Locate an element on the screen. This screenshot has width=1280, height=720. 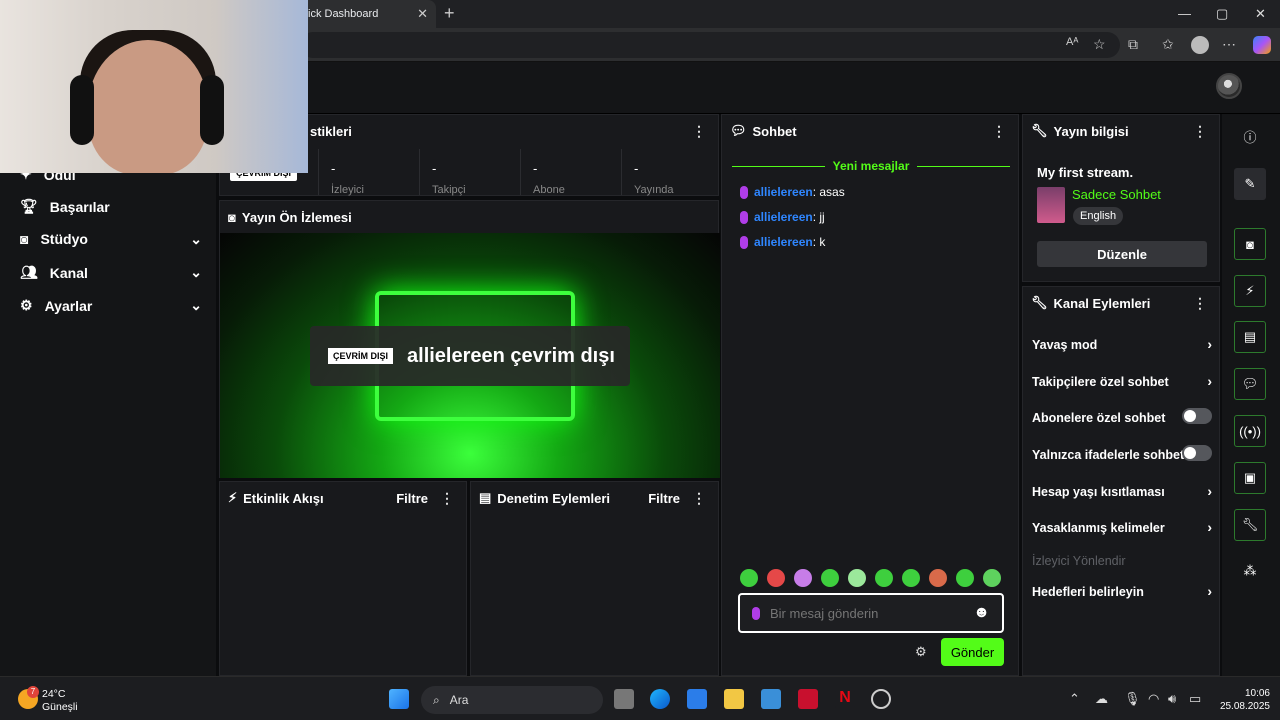
sidebar-item-studio: ◙ Stüdyo ⌄ is located at coordinates (111, 239).